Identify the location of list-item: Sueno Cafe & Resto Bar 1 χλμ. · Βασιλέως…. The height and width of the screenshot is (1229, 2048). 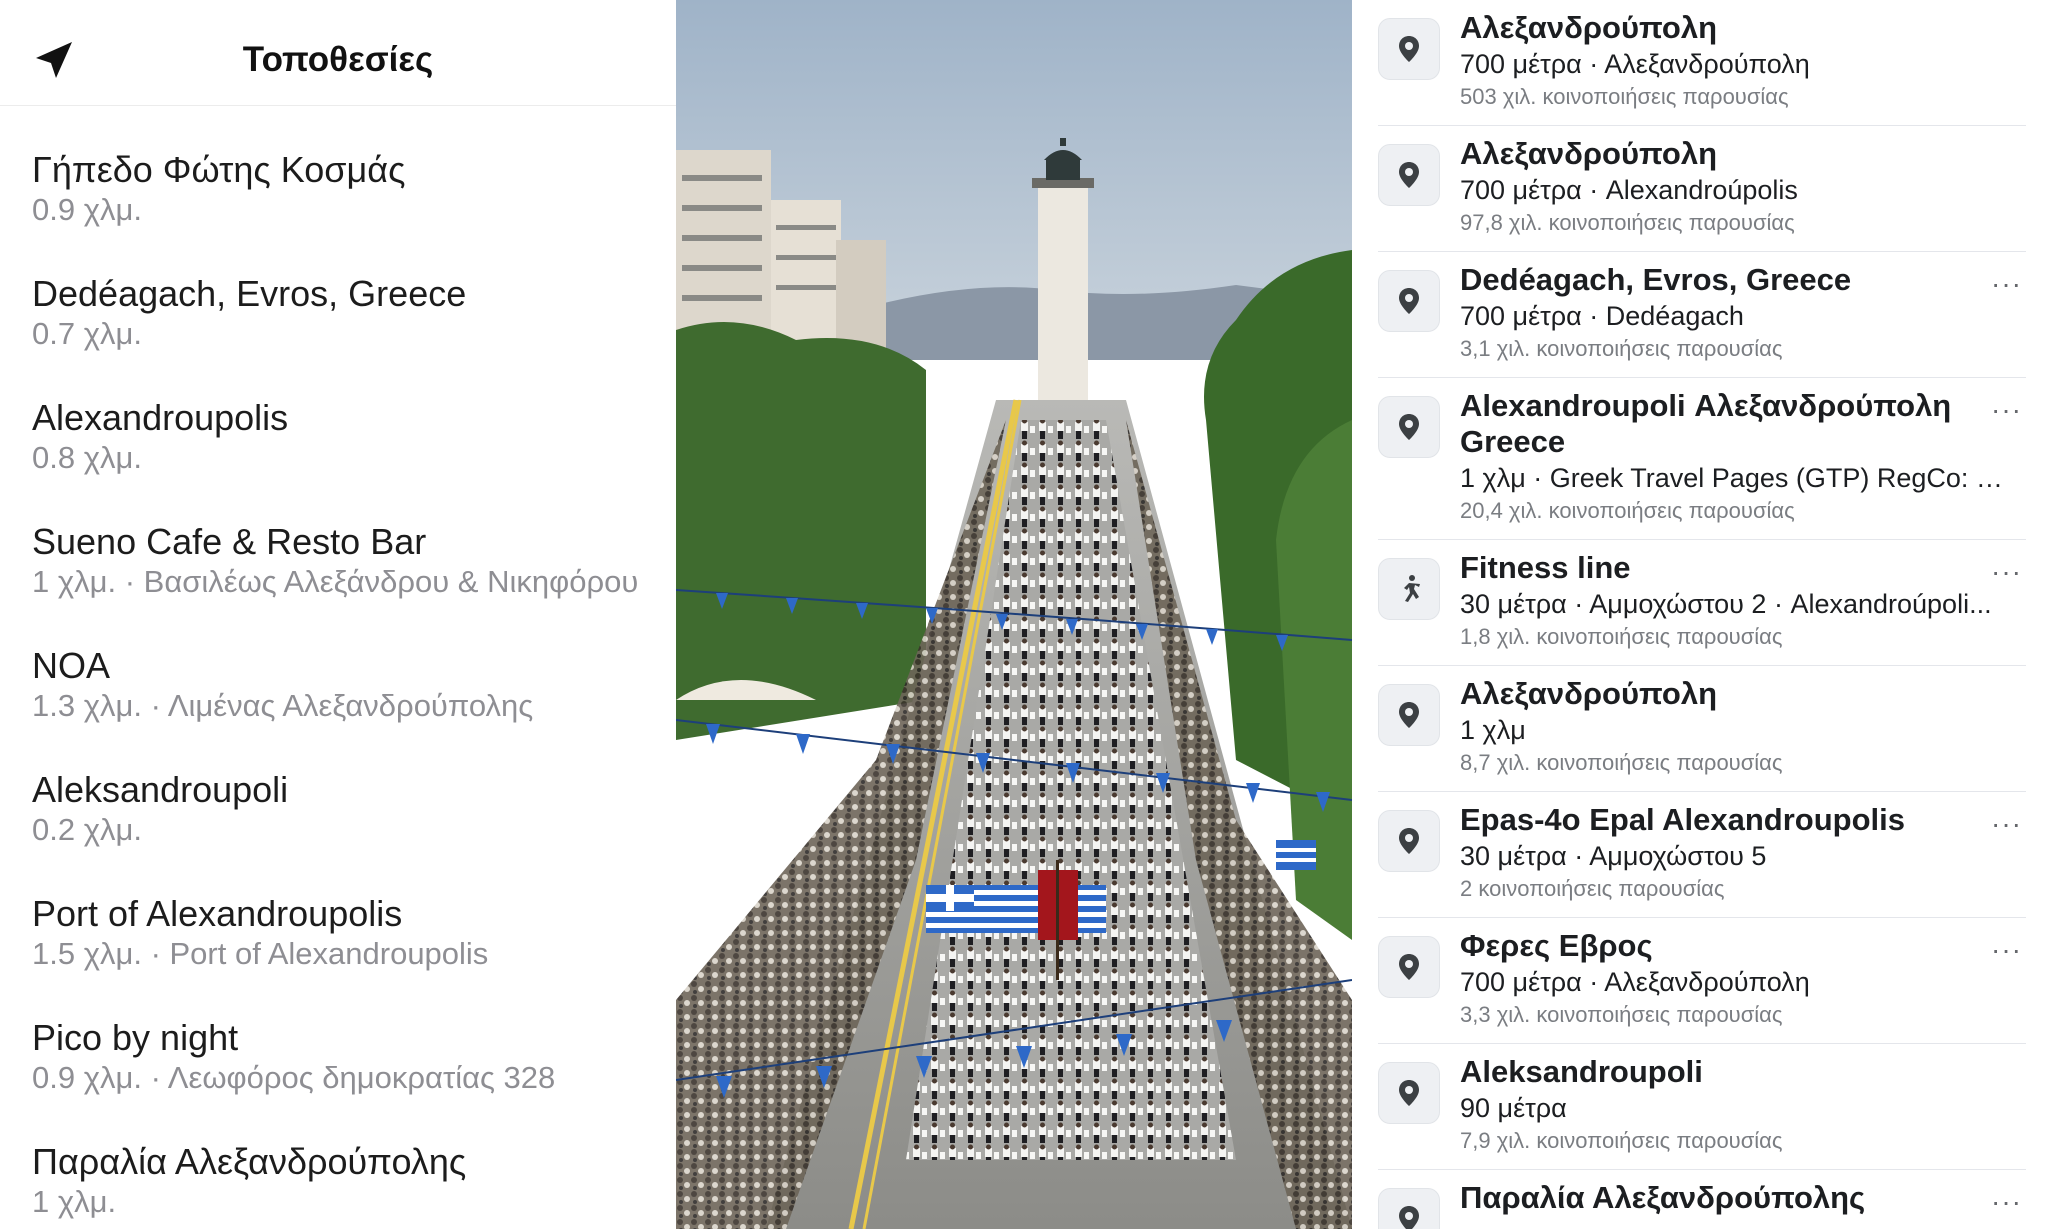
(354, 561).